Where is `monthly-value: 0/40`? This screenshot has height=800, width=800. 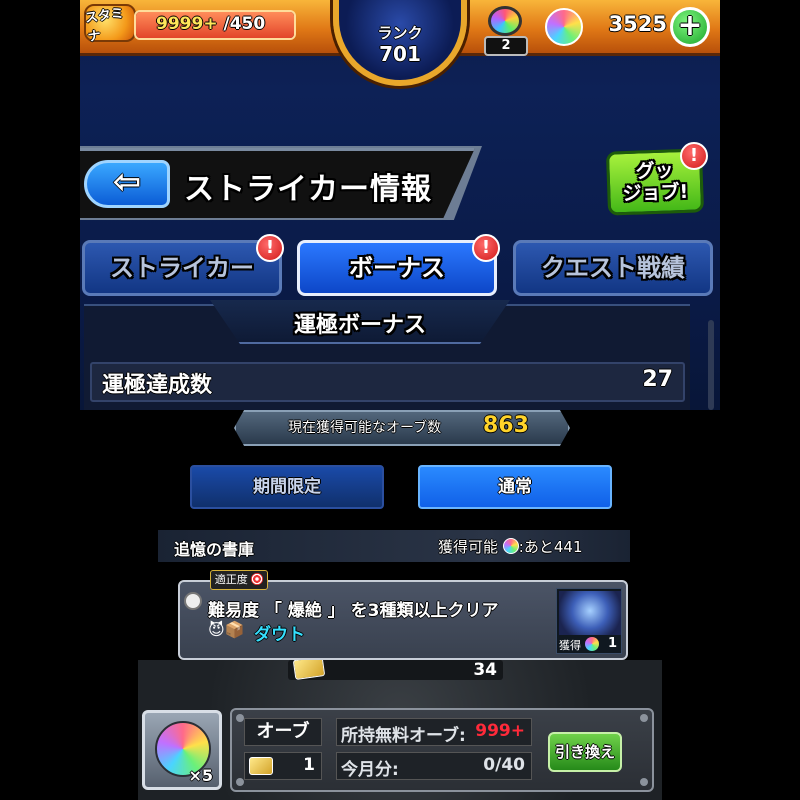 monthly-value: 0/40 is located at coordinates (504, 765).